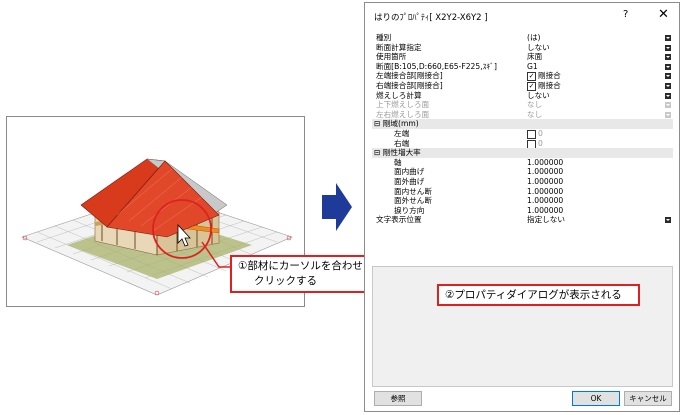 The image size is (683, 415). What do you see at coordinates (596, 398) in the screenshot?
I see `ok-button: OK` at bounding box center [596, 398].